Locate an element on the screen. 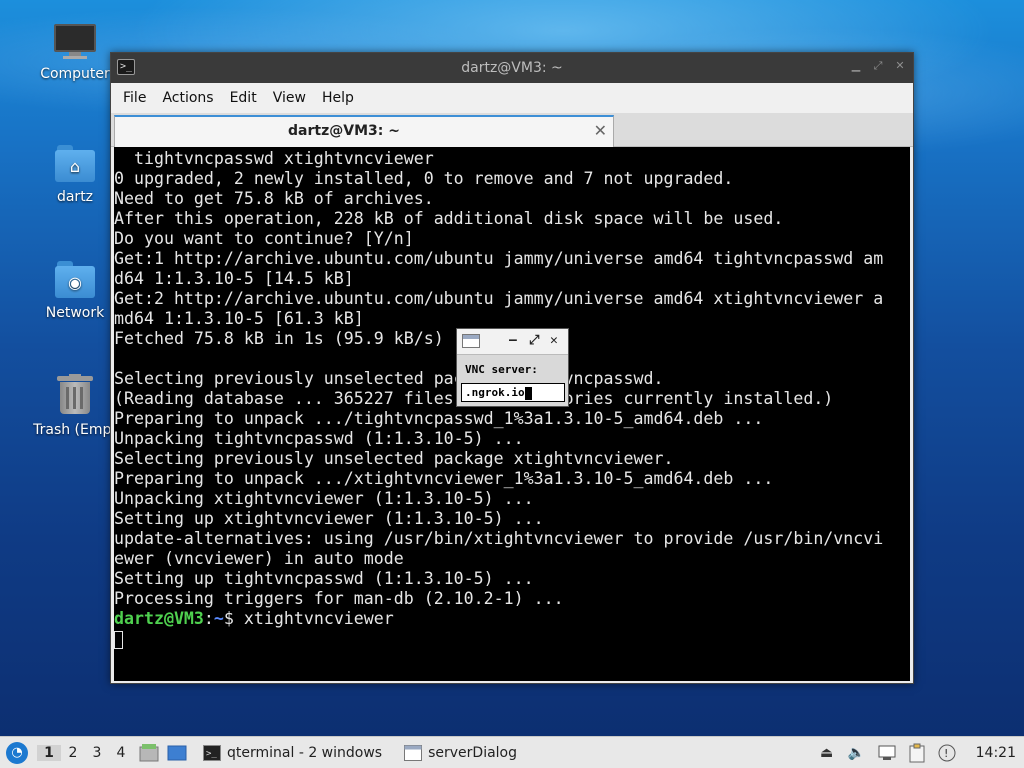 Image resolution: width=1024 pixels, height=768 pixels. dialog-titlebar: – ⤢ ✕ is located at coordinates (512, 342).